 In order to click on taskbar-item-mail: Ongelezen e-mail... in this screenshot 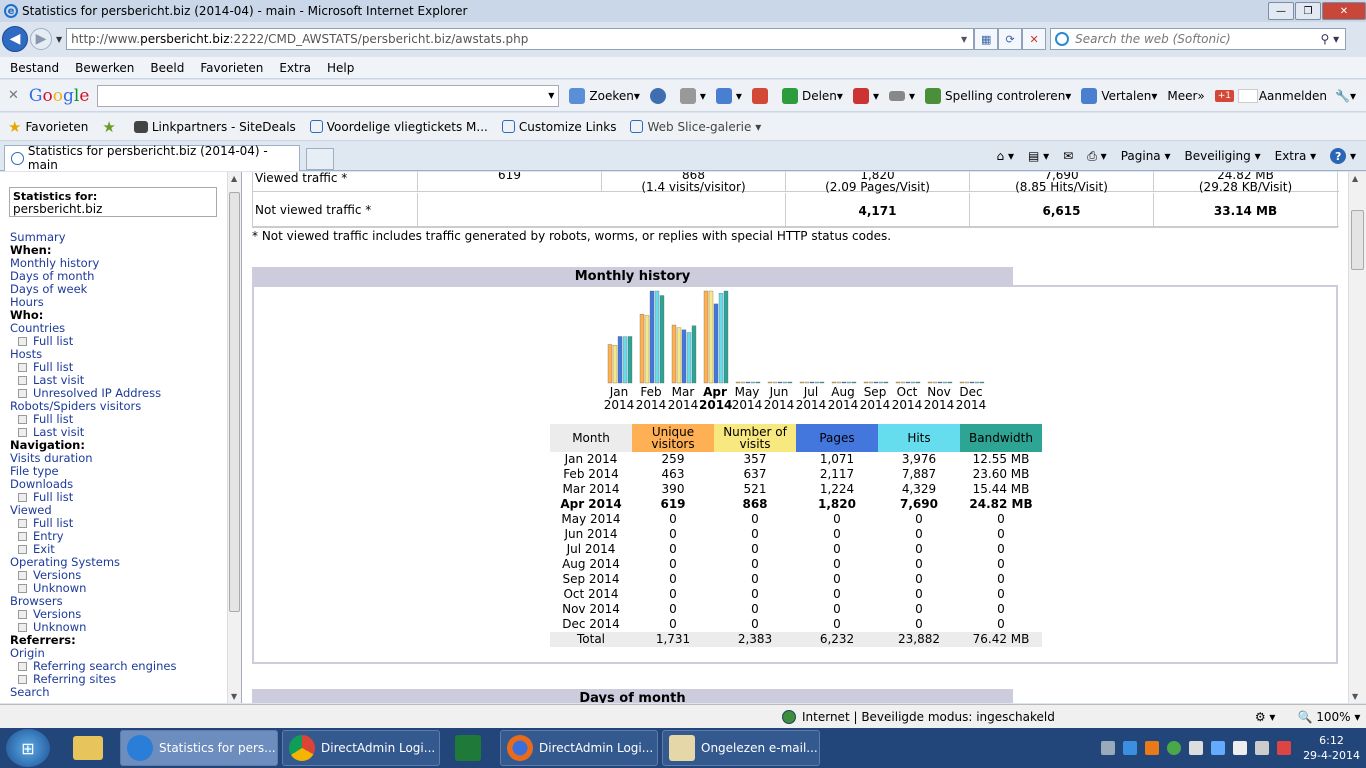, I will do `click(741, 748)`.